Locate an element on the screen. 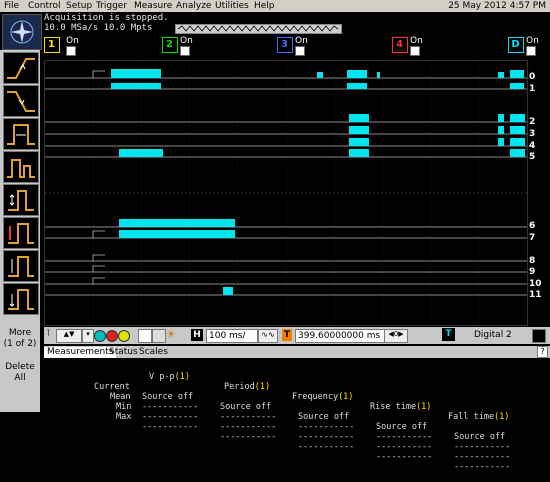 This screenshot has height=482, width=550. digital-channel-num: D is located at coordinates (515, 44).